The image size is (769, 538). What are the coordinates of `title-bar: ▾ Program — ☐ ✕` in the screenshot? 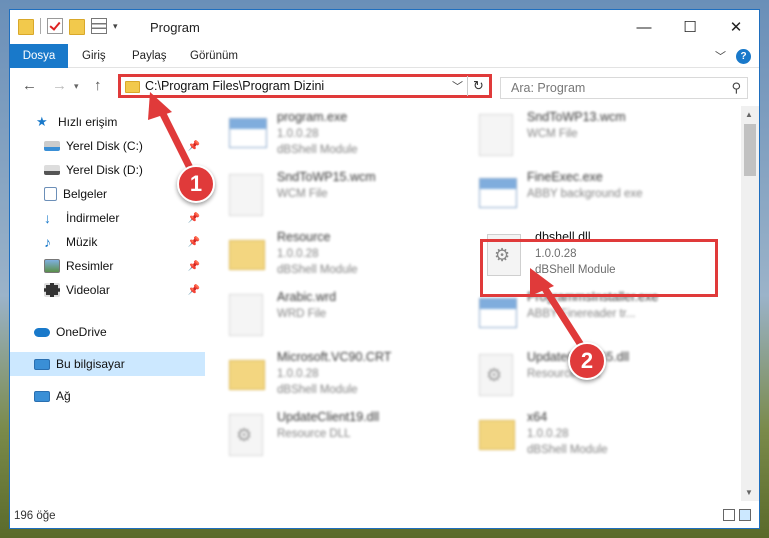 It's located at (384, 27).